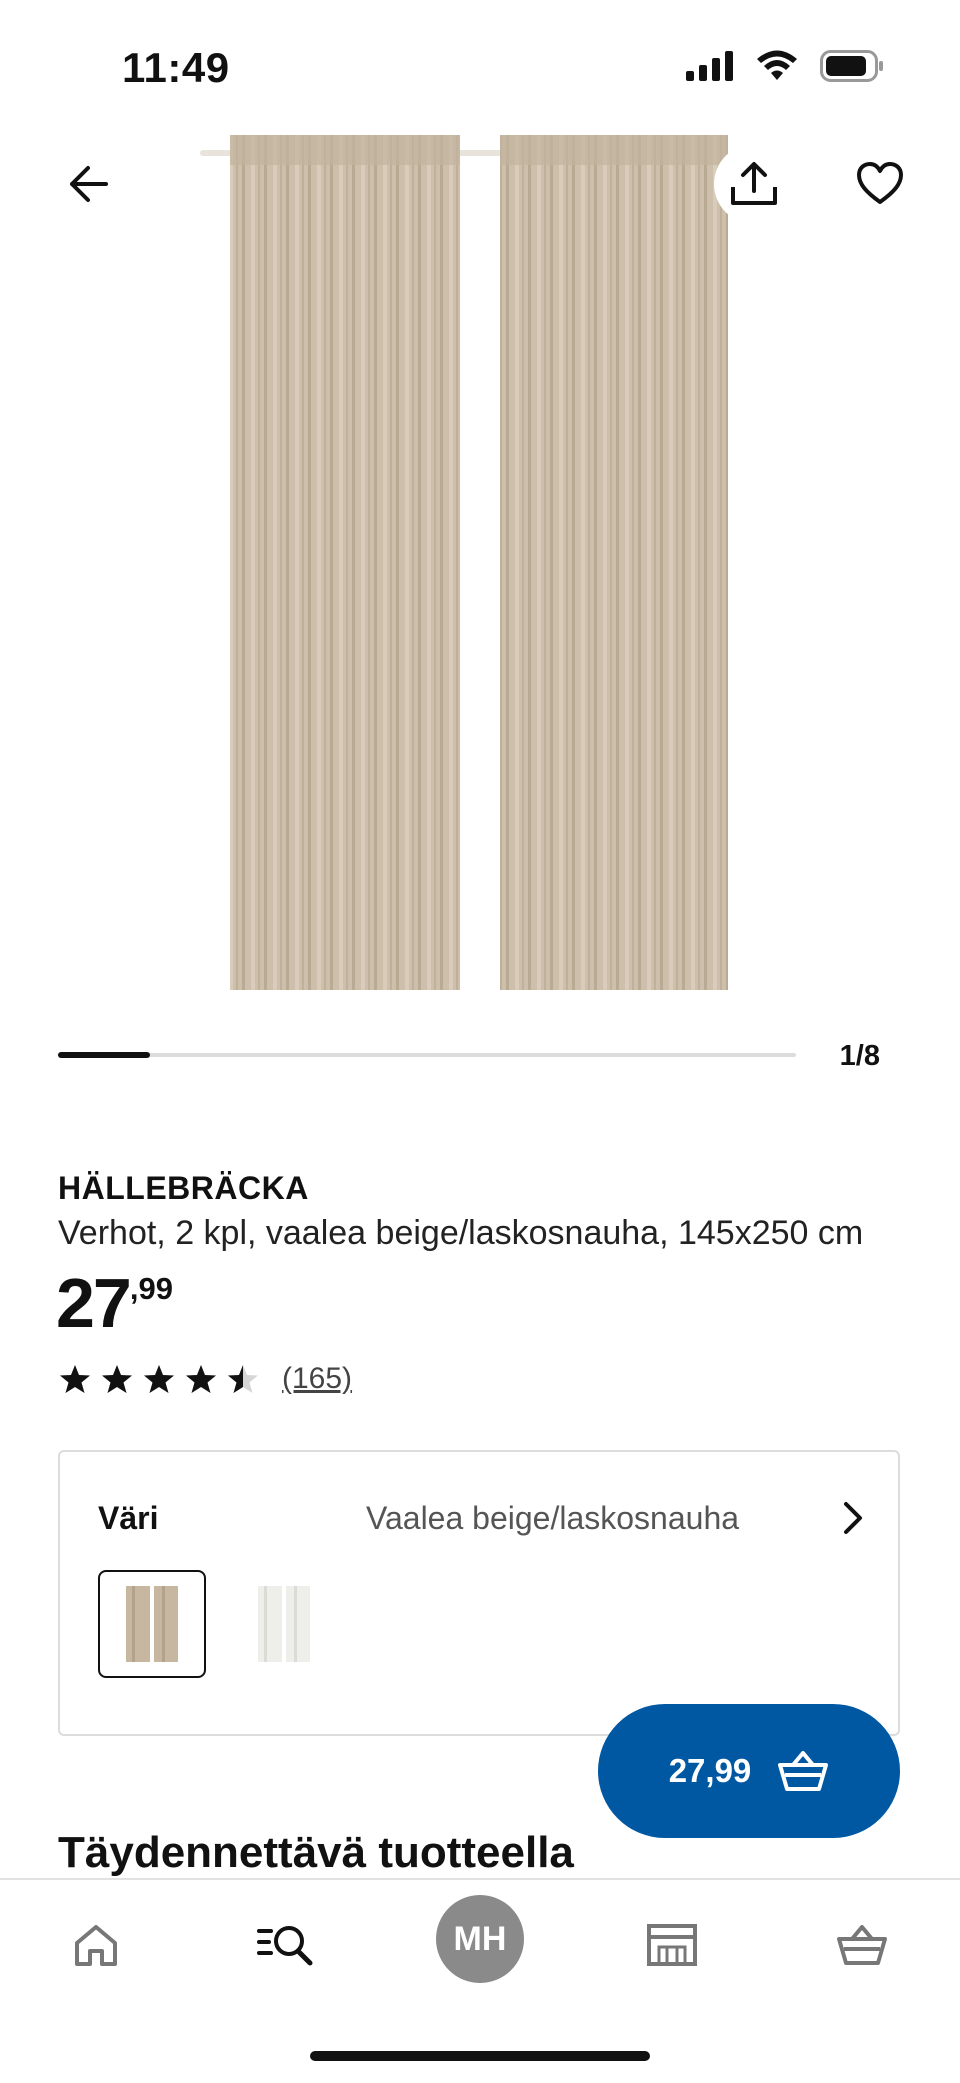 Image resolution: width=960 pixels, height=2083 pixels. I want to click on search-list-icon, so click(285, 1946).